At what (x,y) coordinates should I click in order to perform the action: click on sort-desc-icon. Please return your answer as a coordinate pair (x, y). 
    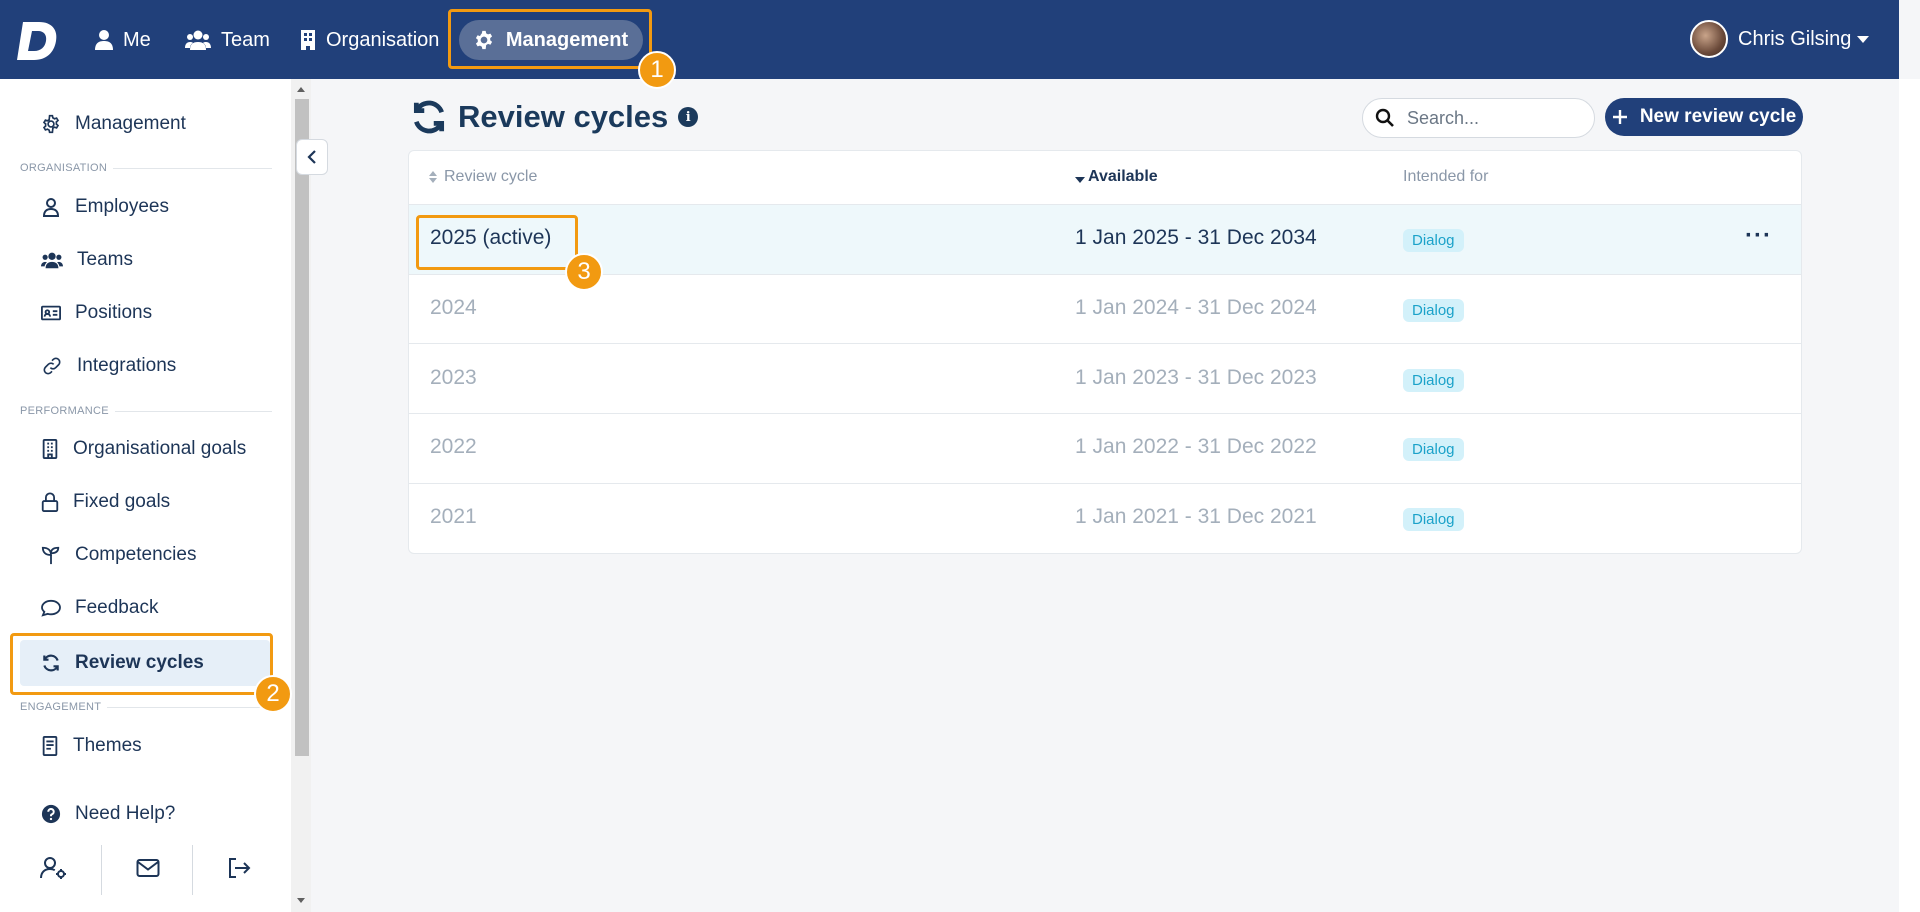
    Looking at the image, I should click on (1080, 180).